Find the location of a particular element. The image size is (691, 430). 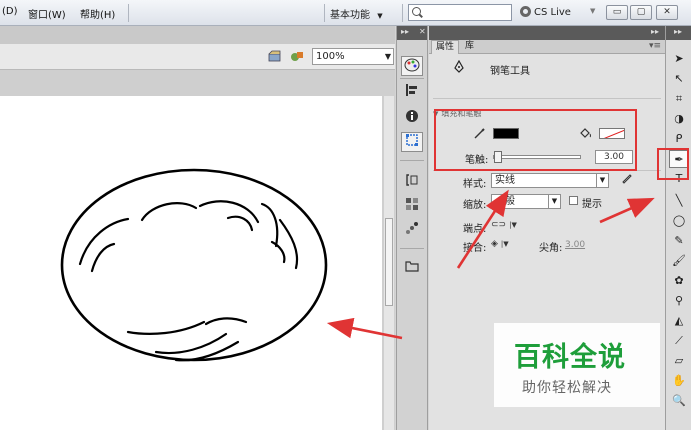

menubar: (D) 窗口(W) 帮助(H) 基本功能 ▼ CS Live ▼ ▭ ▢ ✕ is located at coordinates (345, 13).